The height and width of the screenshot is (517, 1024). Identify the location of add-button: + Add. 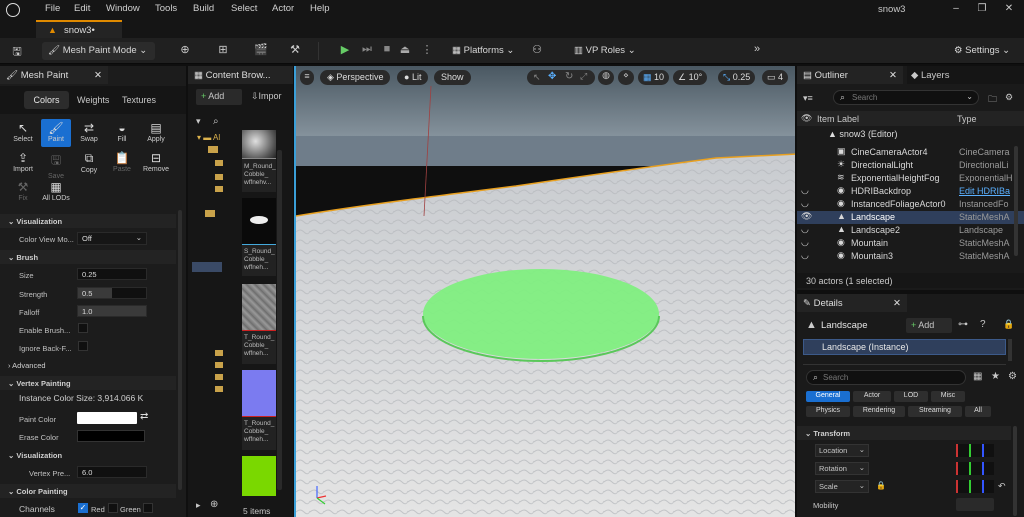
(219, 97).